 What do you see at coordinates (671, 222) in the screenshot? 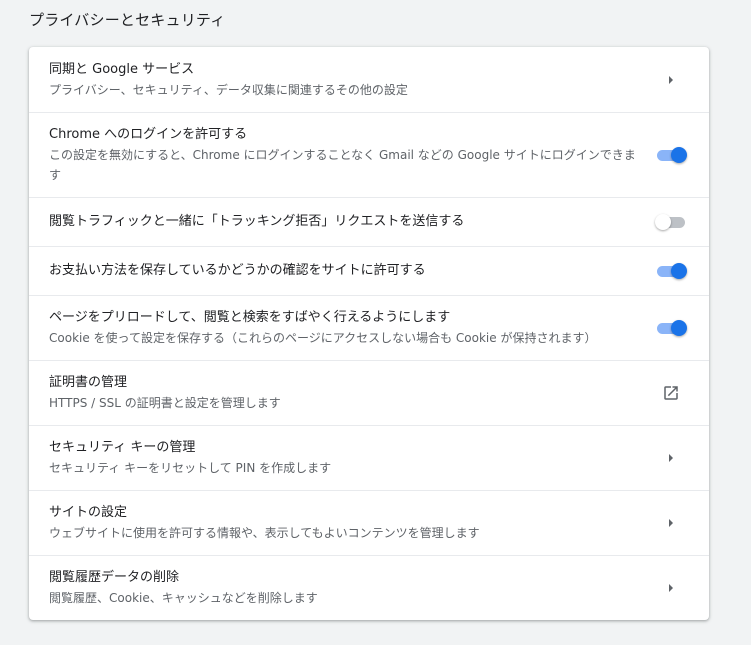
I see `do-not-track-toggle` at bounding box center [671, 222].